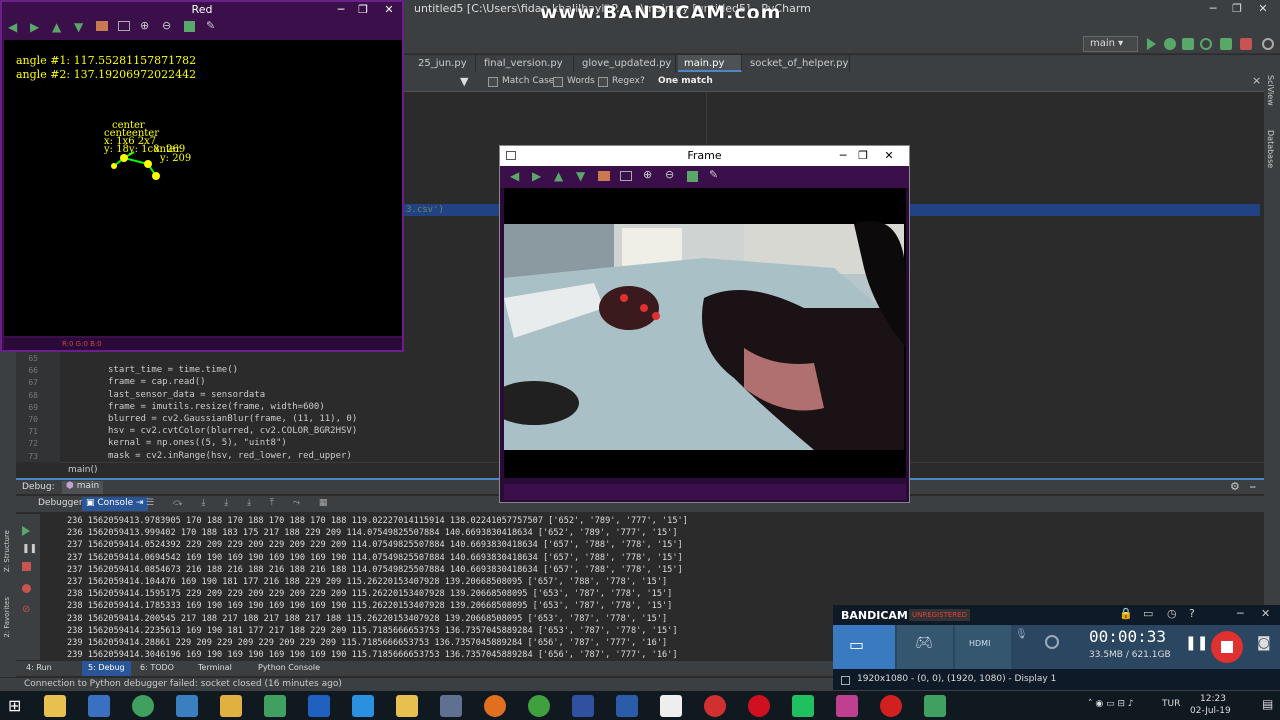  Describe the element at coordinates (55, 706) in the screenshot. I see `file-explorer-icon` at that location.